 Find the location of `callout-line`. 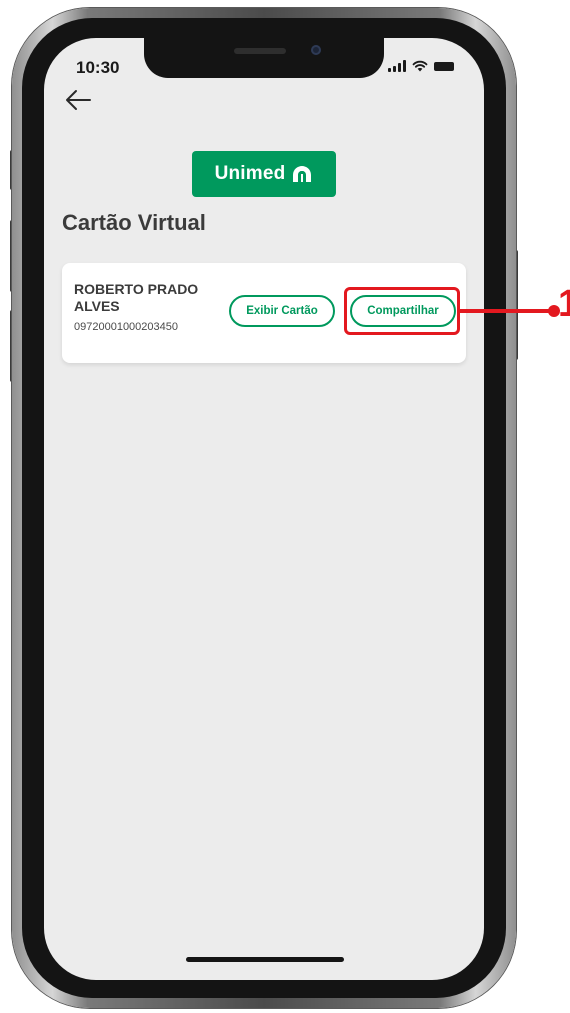

callout-line is located at coordinates (508, 311).